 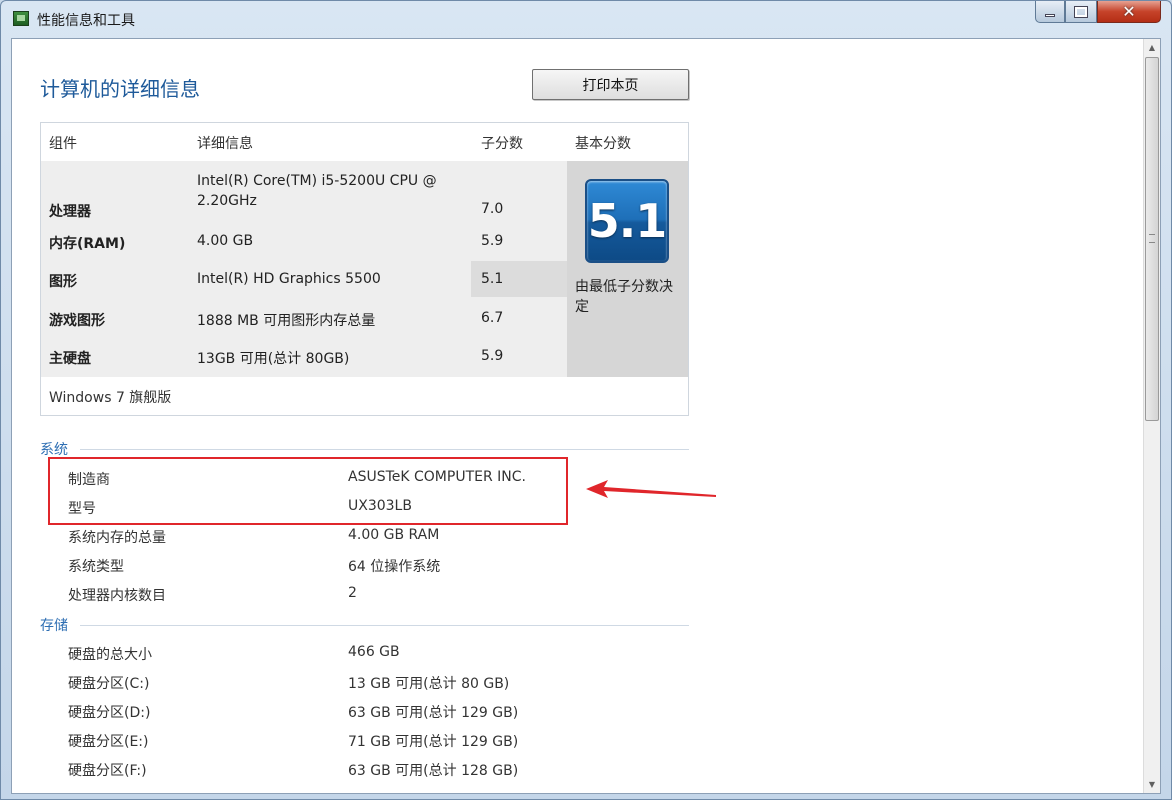 I want to click on row-detail: Intel(R) Core(TM) i5-5200U CPU @ 2.20GHz, so click(x=317, y=191).